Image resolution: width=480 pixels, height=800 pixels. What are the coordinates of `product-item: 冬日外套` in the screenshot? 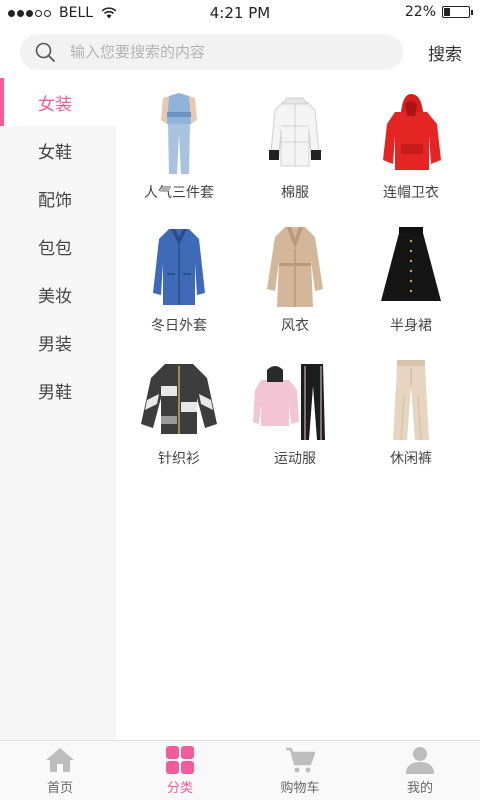 It's located at (179, 279).